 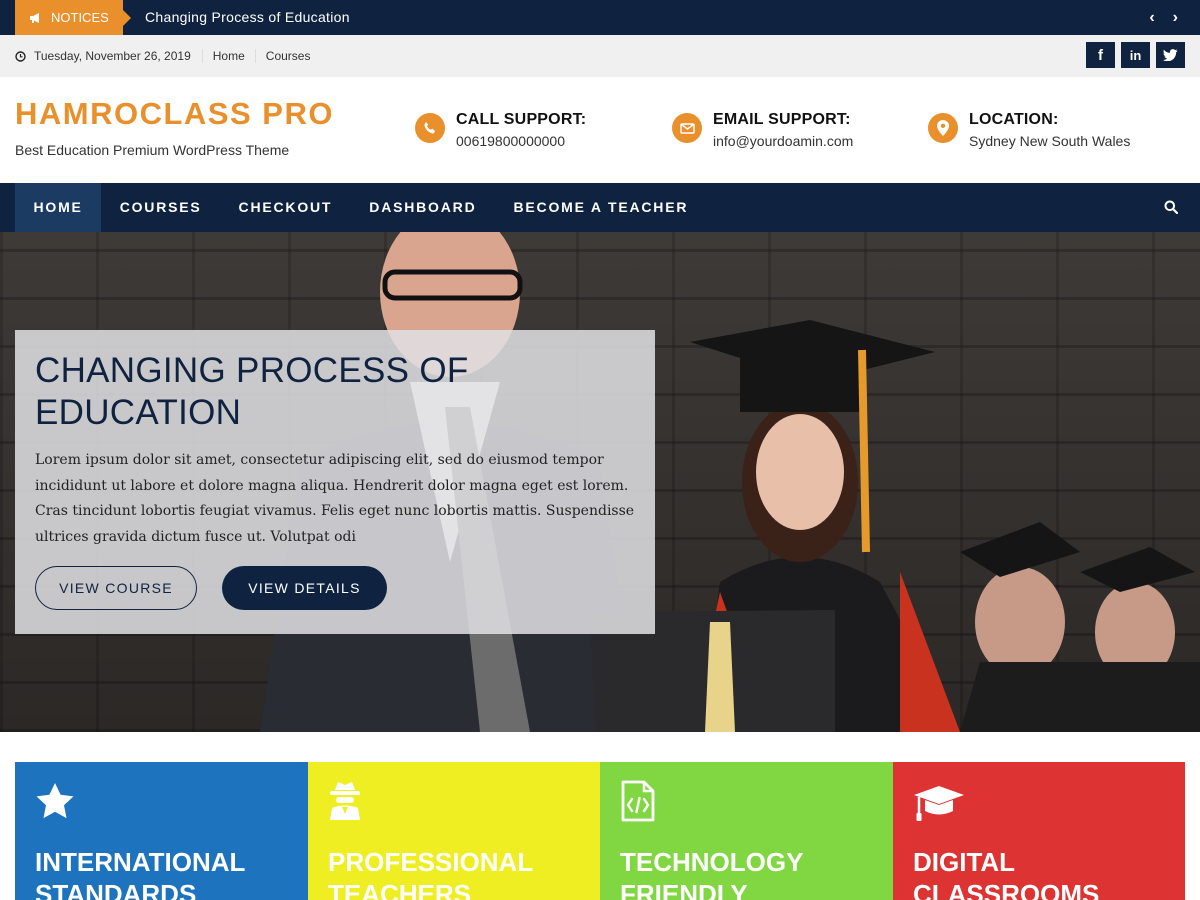 What do you see at coordinates (783, 141) in the screenshot?
I see `contact-value: info@yourdoamin.com` at bounding box center [783, 141].